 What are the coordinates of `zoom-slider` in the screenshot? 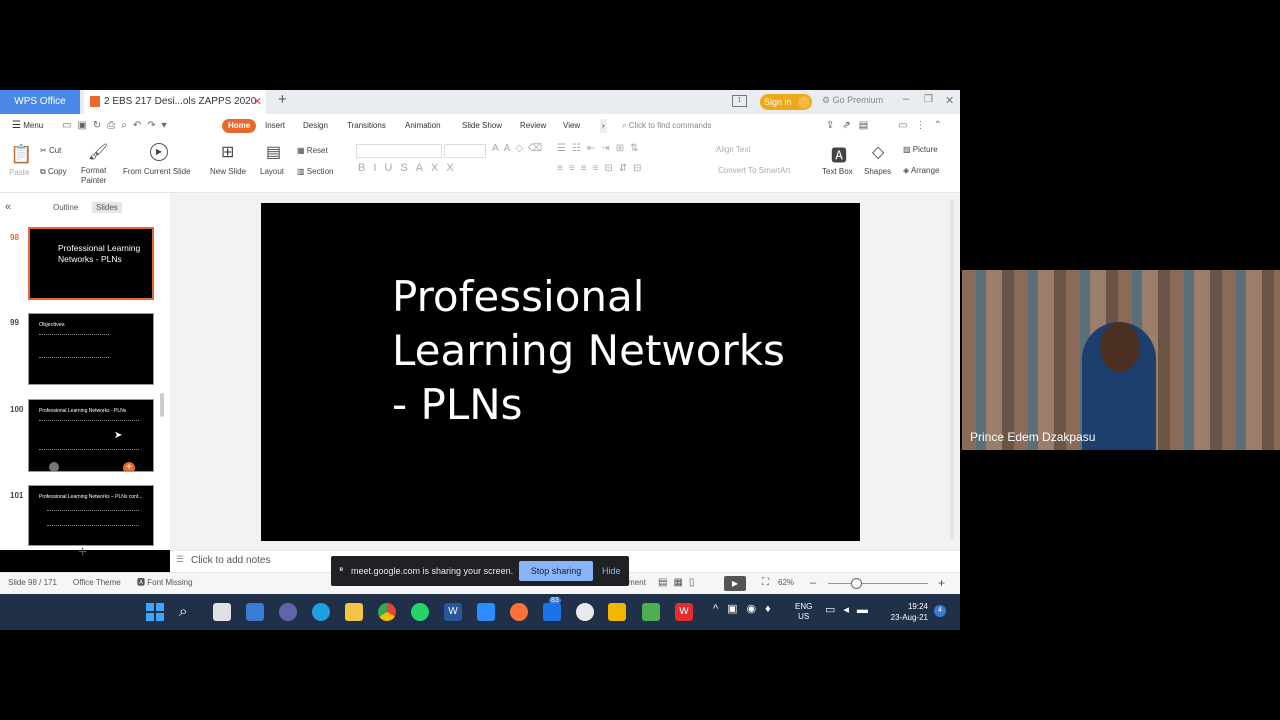 It's located at (878, 583).